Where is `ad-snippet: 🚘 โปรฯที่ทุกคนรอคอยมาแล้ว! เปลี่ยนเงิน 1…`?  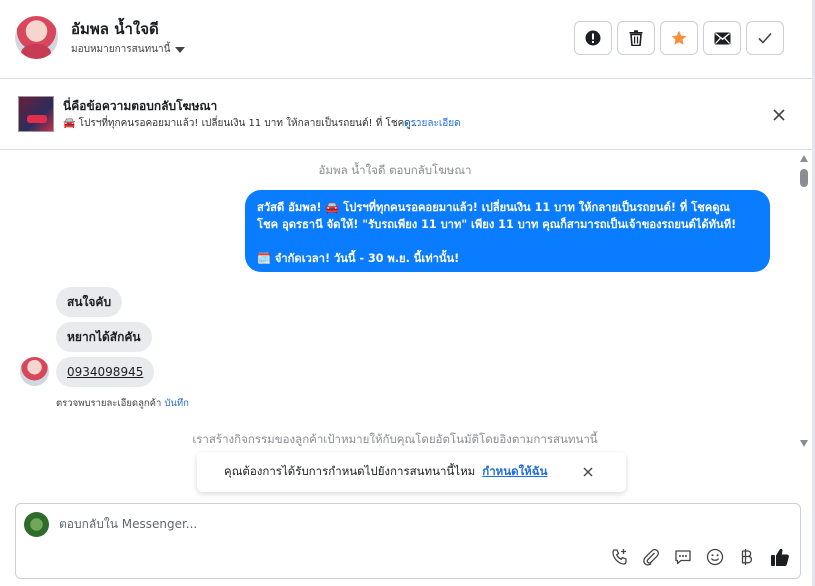
ad-snippet: 🚘 โปรฯที่ทุกคนรอคอยมาแล้ว! เปลี่ยนเงิน 1… is located at coordinates (242, 123).